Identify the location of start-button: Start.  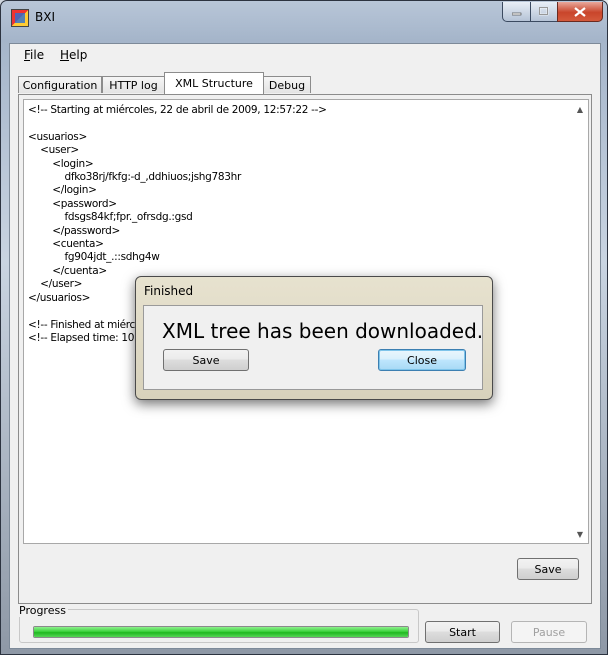
(462, 632).